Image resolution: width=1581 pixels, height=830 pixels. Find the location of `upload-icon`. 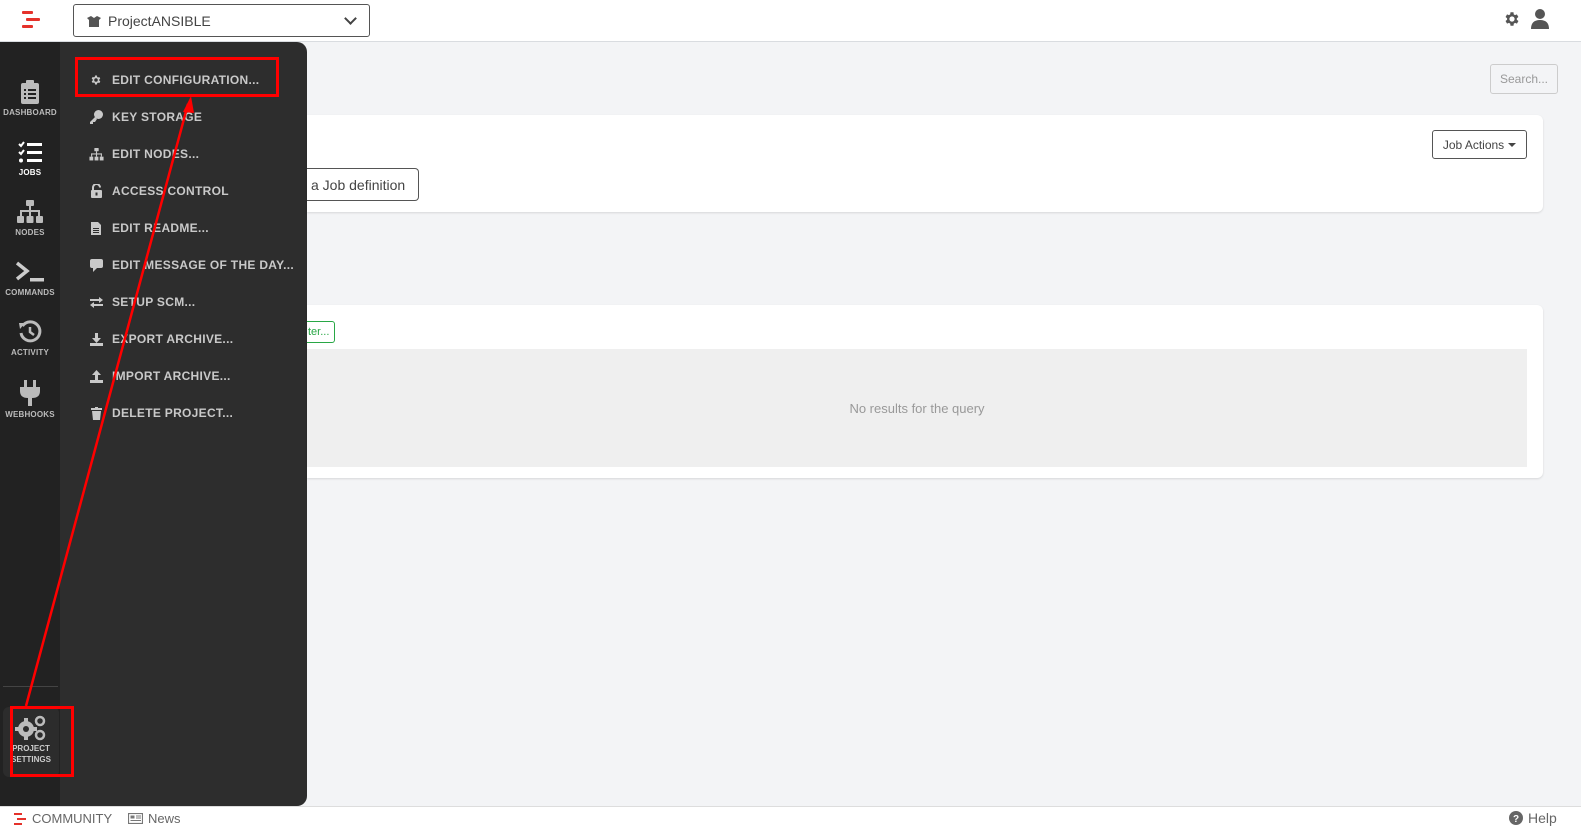

upload-icon is located at coordinates (96, 376).